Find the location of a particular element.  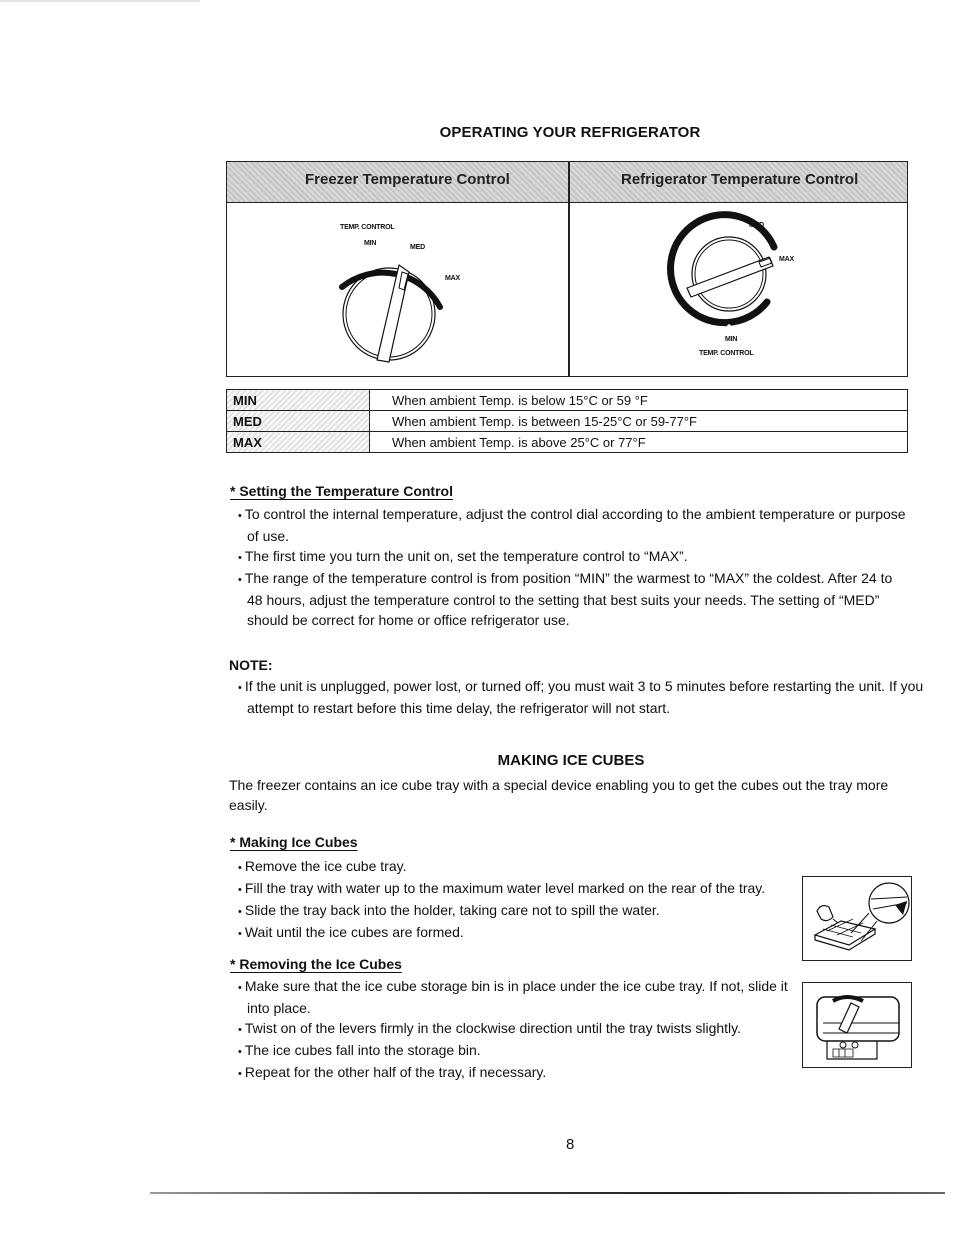

making-ice-heading: * Making Ice Cubes is located at coordinates (294, 842).